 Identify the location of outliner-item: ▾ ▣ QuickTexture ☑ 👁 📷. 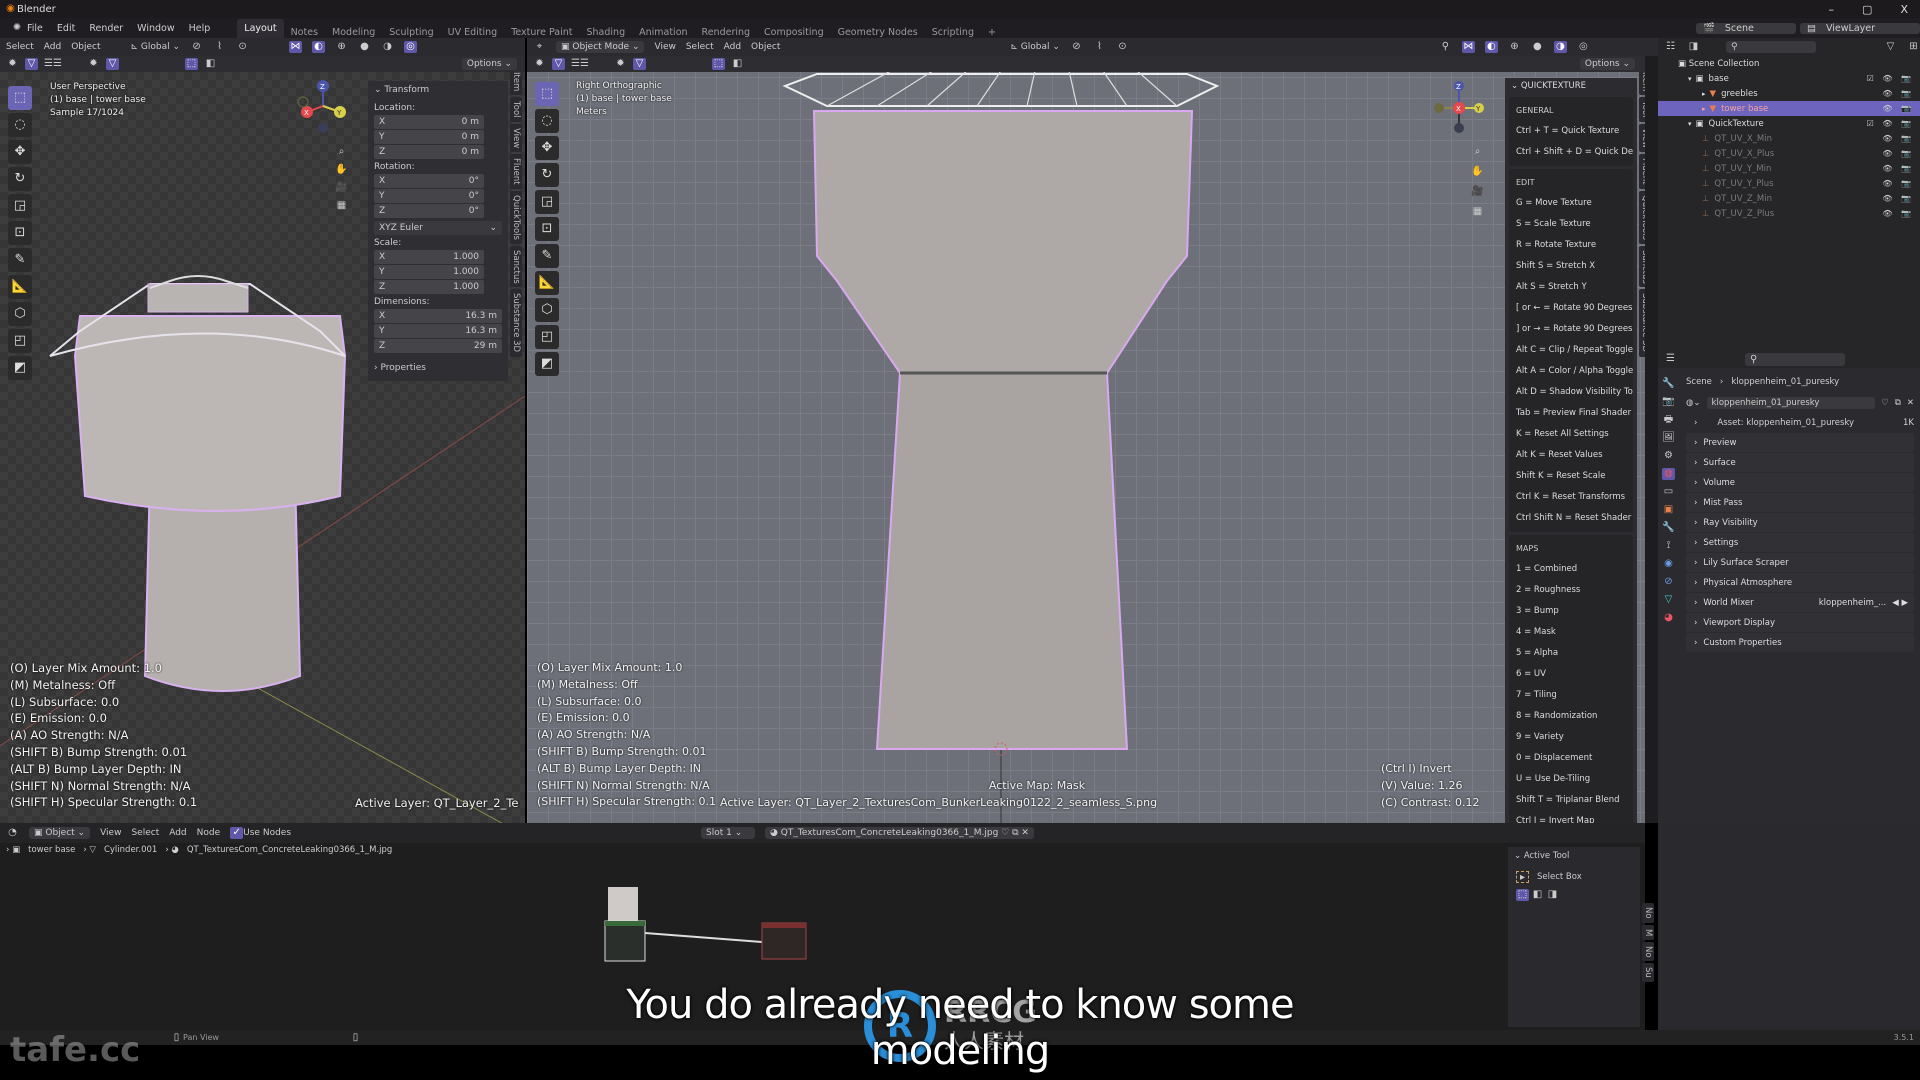
(1789, 123).